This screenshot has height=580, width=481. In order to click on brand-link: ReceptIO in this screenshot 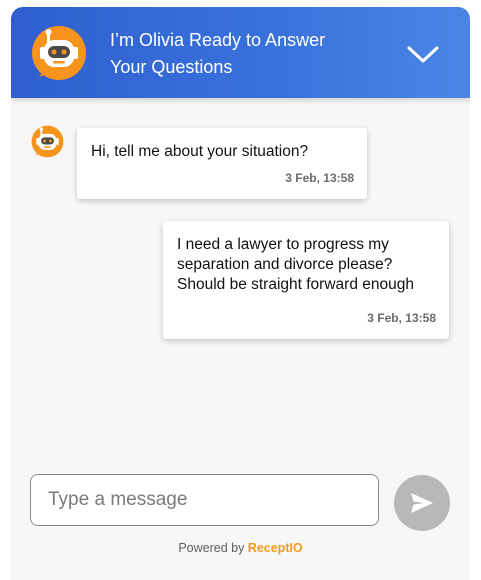, I will do `click(275, 548)`.